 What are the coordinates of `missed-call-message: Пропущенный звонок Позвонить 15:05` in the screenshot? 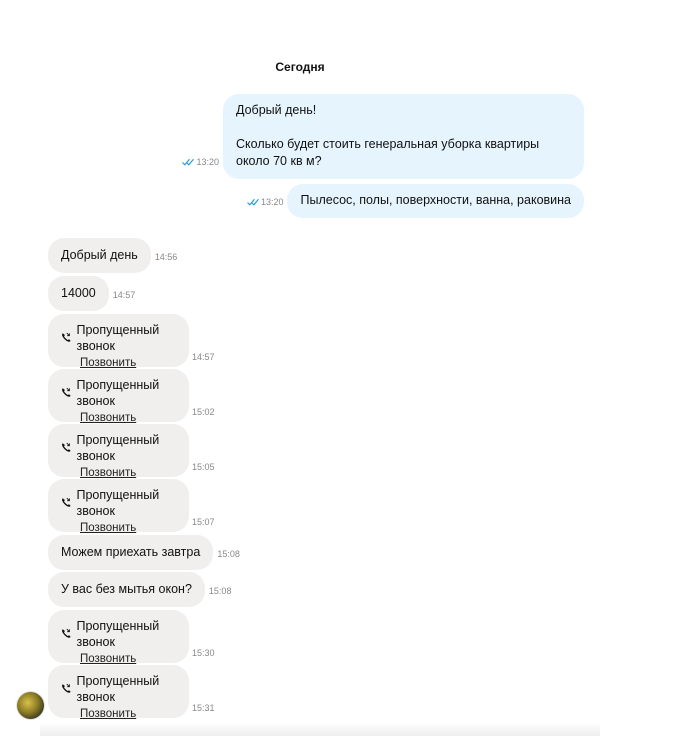 It's located at (131, 451).